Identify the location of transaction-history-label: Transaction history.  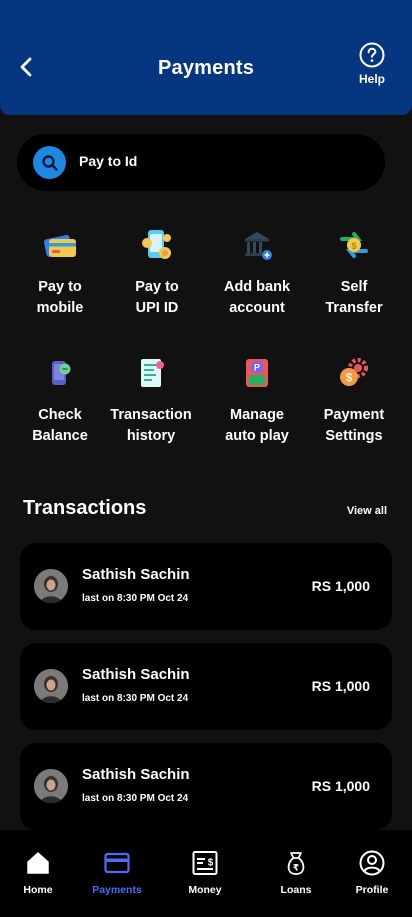
(151, 425).